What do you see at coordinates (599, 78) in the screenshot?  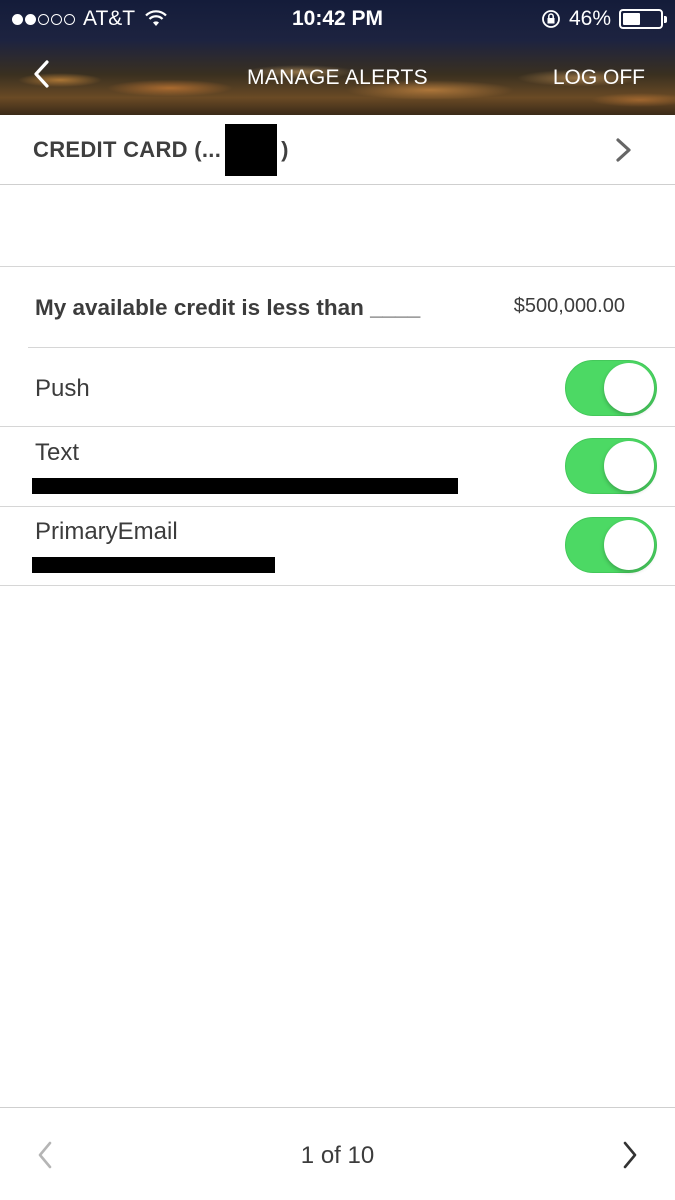 I see `log-off-button: LOG OFF` at bounding box center [599, 78].